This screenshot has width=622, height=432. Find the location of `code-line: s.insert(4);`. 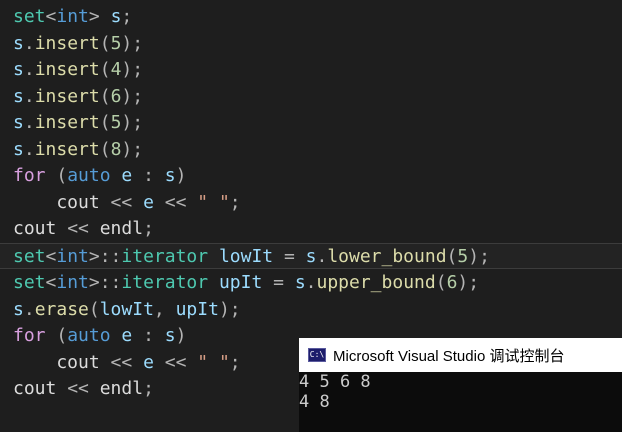

code-line: s.insert(4); is located at coordinates (78, 70).